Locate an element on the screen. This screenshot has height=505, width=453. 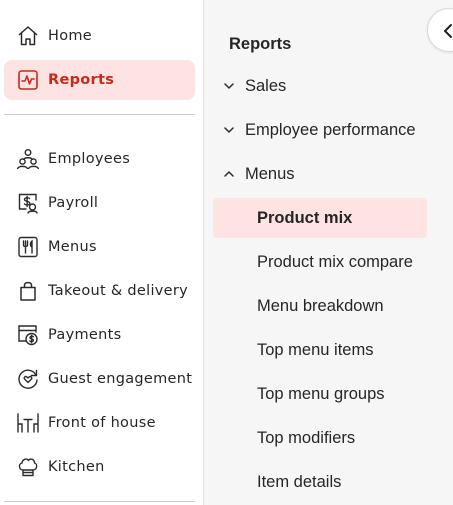
report-top-menu-groups: Top menu groups is located at coordinates (320, 394).